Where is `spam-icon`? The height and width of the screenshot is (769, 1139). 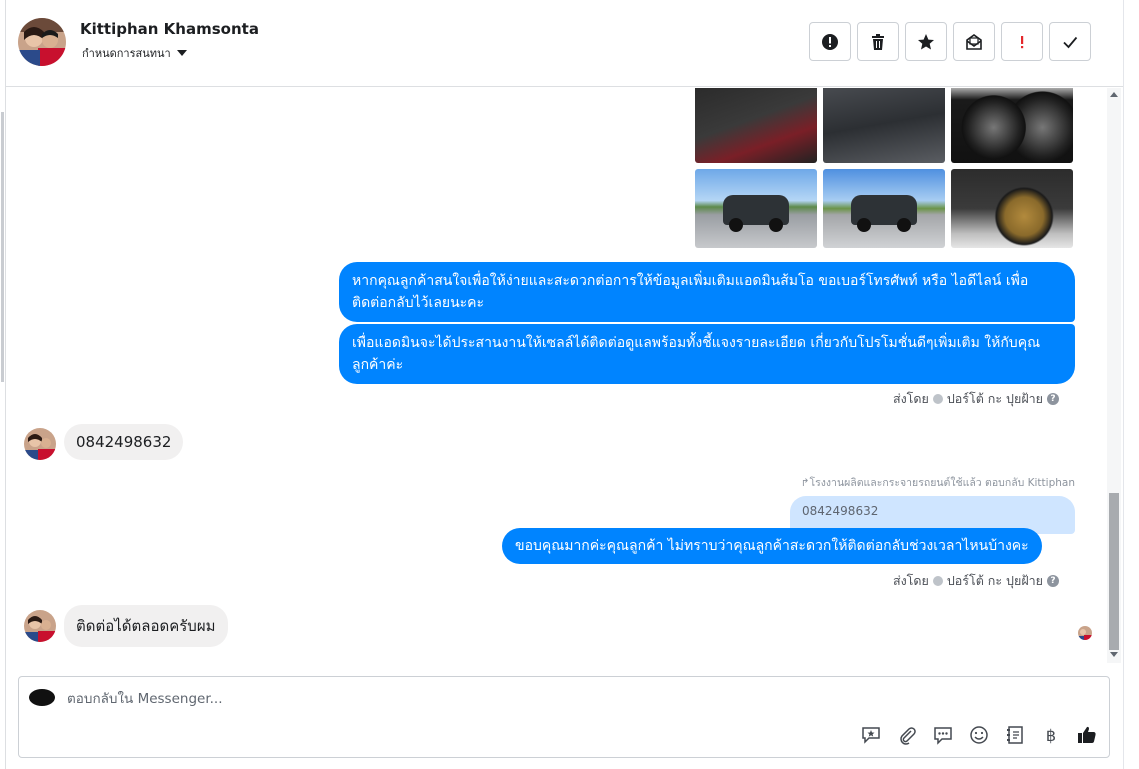
spam-icon is located at coordinates (1022, 41).